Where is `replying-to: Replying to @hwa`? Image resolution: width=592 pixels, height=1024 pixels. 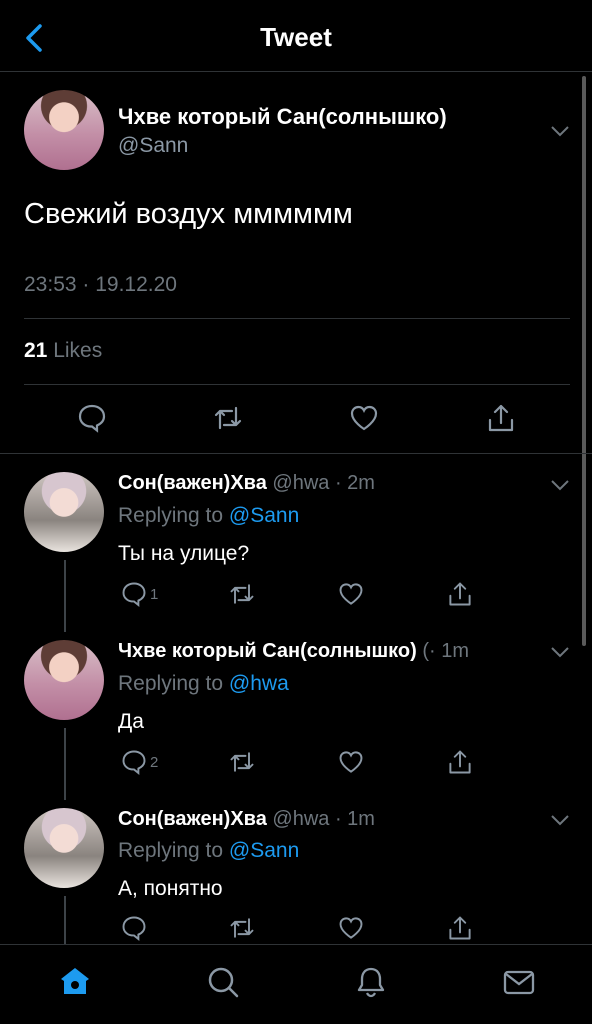
replying-to: Replying to @hwa is located at coordinates (203, 684).